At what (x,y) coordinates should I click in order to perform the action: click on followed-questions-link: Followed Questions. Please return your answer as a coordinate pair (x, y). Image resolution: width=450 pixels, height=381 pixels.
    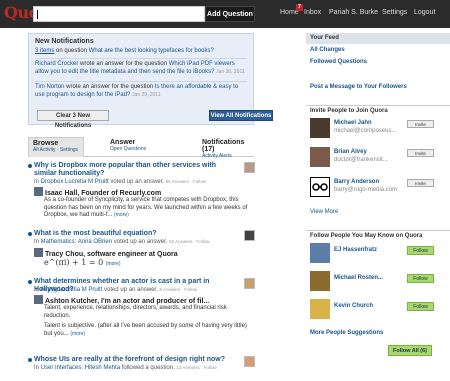
    Looking at the image, I should click on (338, 62).